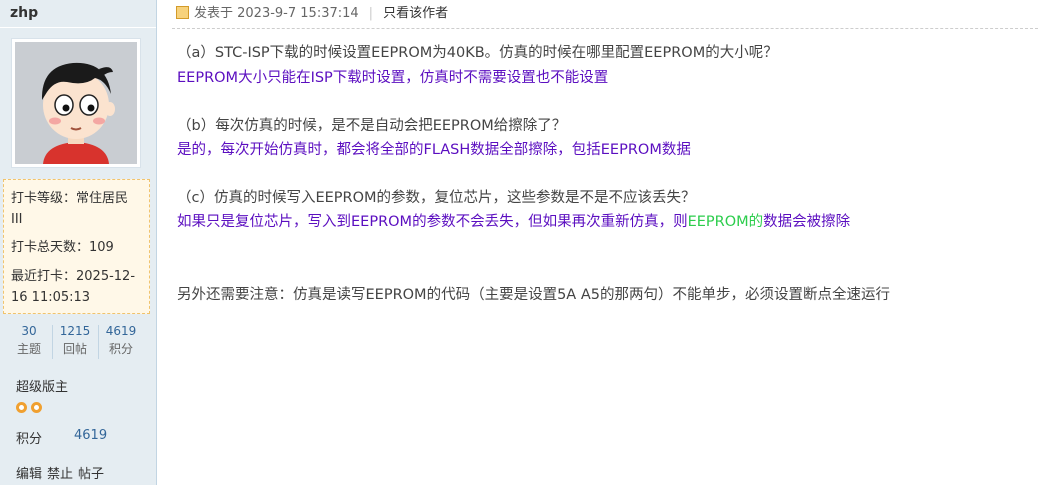 The height and width of the screenshot is (485, 1038). What do you see at coordinates (120, 349) in the screenshot?
I see `stat-label: 积分` at bounding box center [120, 349].